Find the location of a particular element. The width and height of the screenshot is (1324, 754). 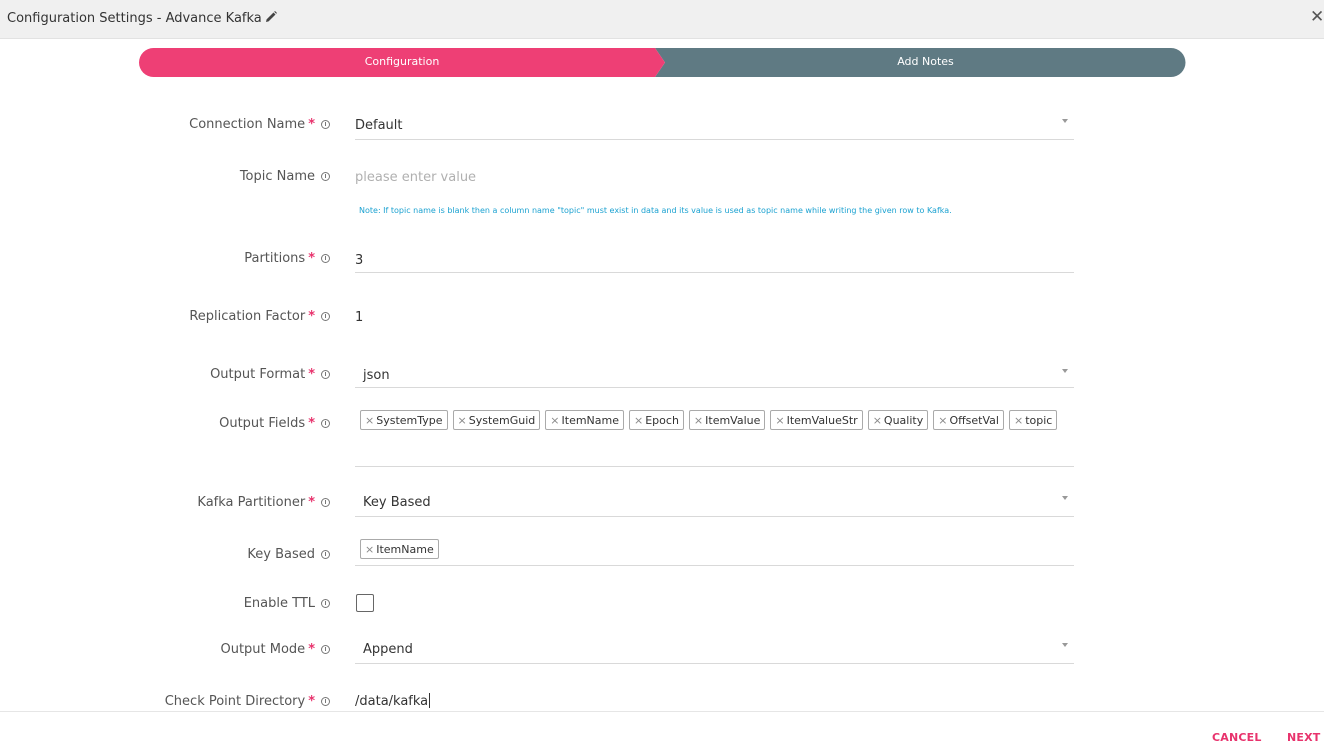

output-format-select: json is located at coordinates (714, 376).